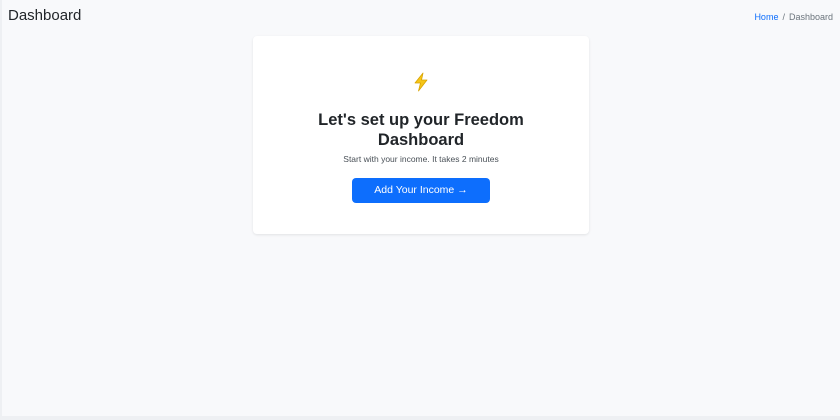  I want to click on left-edge-divider, so click(1, 210).